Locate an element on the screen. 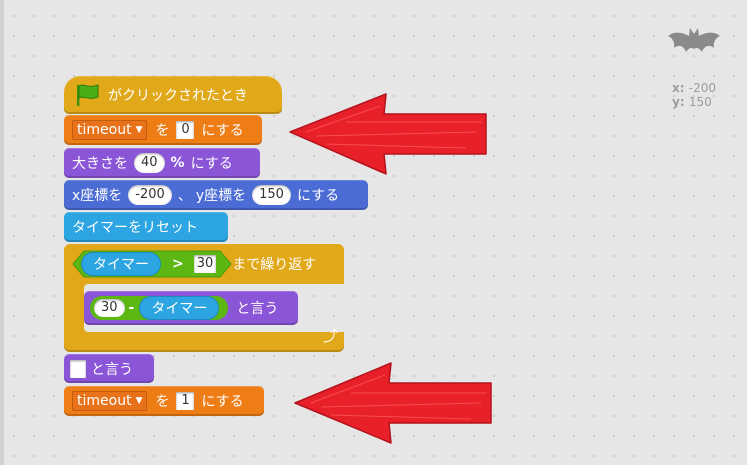 The height and width of the screenshot is (465, 747). green-flag-icon is located at coordinates (88, 95).